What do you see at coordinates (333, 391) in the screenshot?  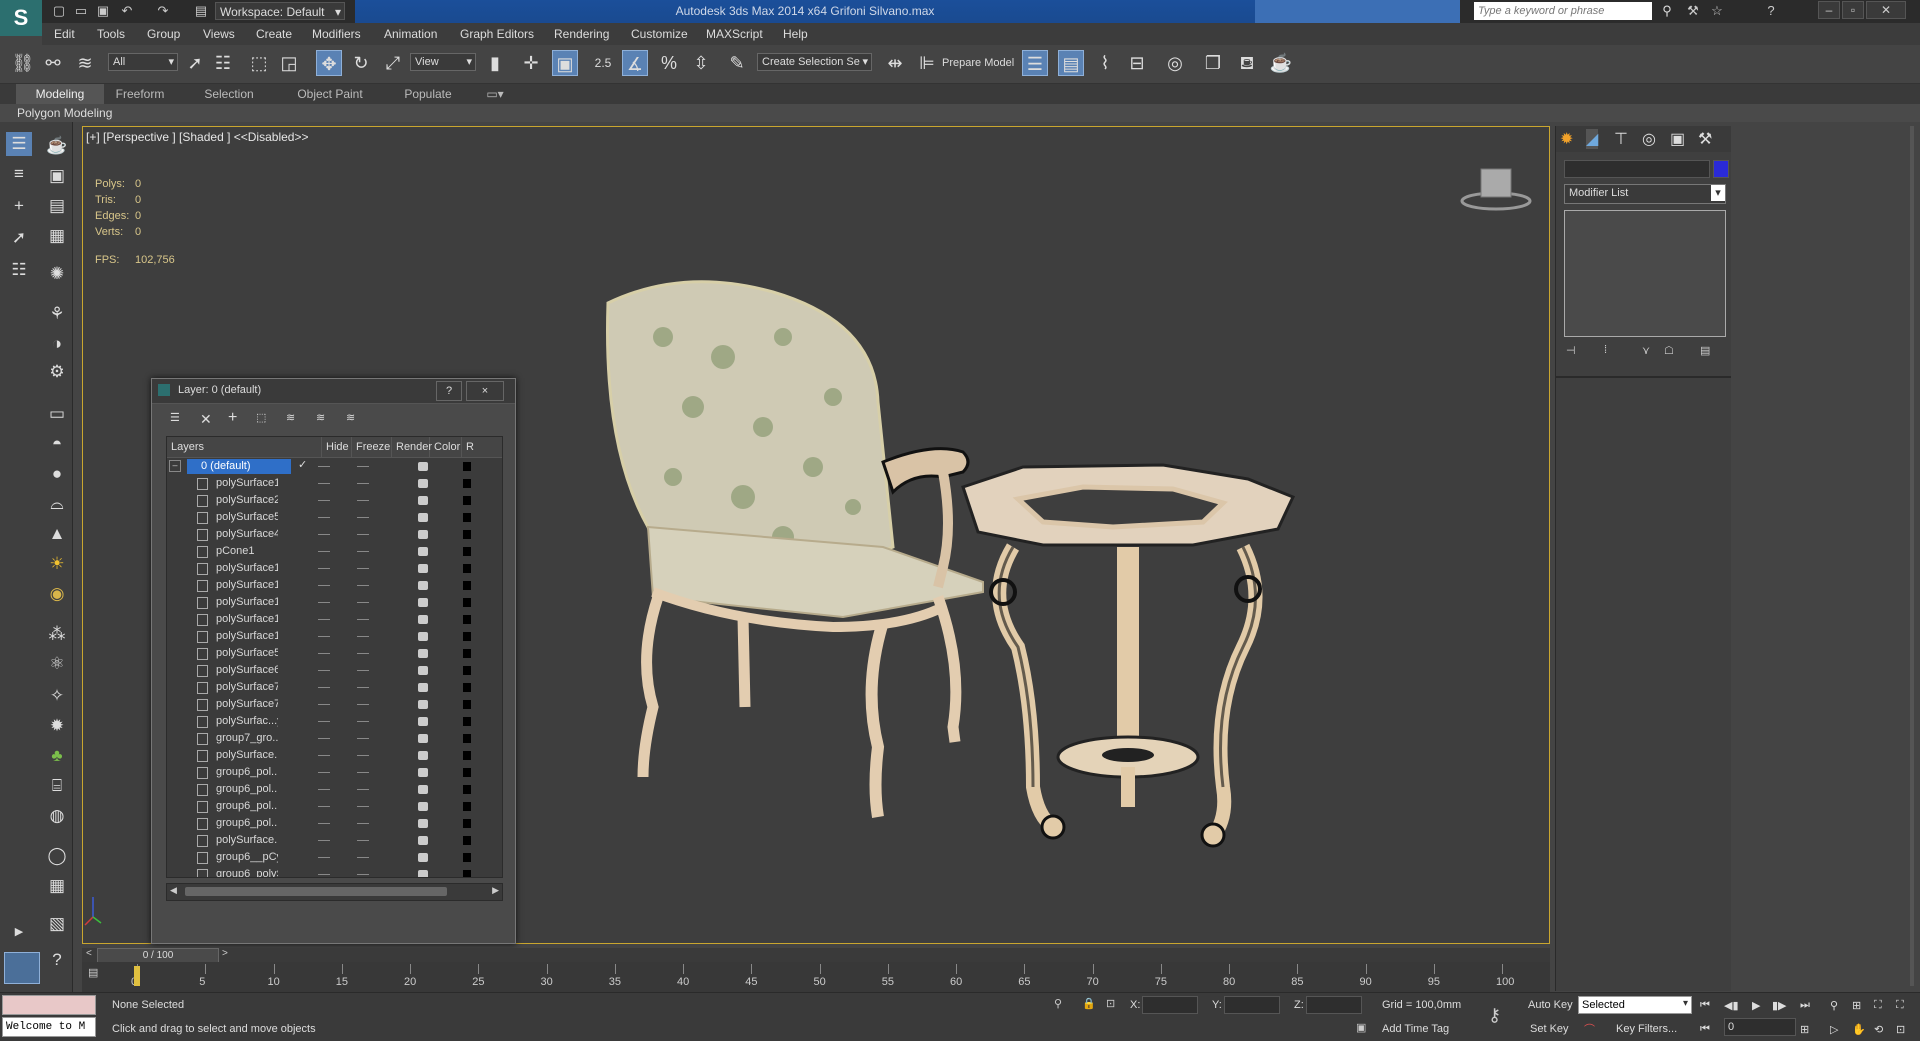 I see `dialog-title-bar: Layer: 0 (default) ? ×` at bounding box center [333, 391].